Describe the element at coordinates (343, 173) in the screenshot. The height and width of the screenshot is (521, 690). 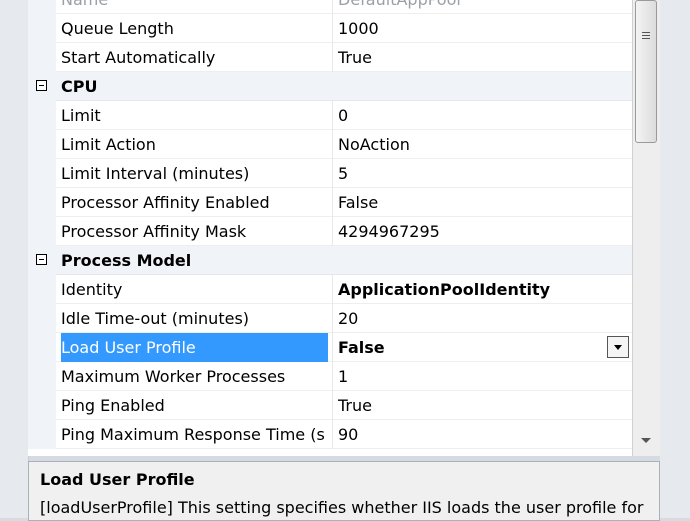
I see `property-value-text: 5` at that location.